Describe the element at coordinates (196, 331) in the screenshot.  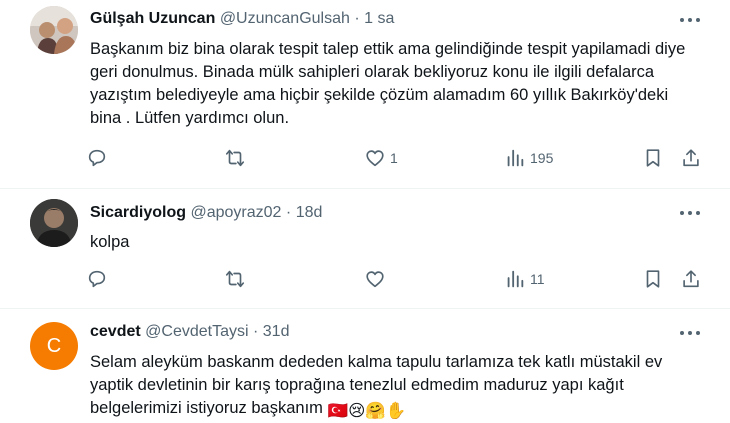
I see `user-handle: @CevdetTaysi` at that location.